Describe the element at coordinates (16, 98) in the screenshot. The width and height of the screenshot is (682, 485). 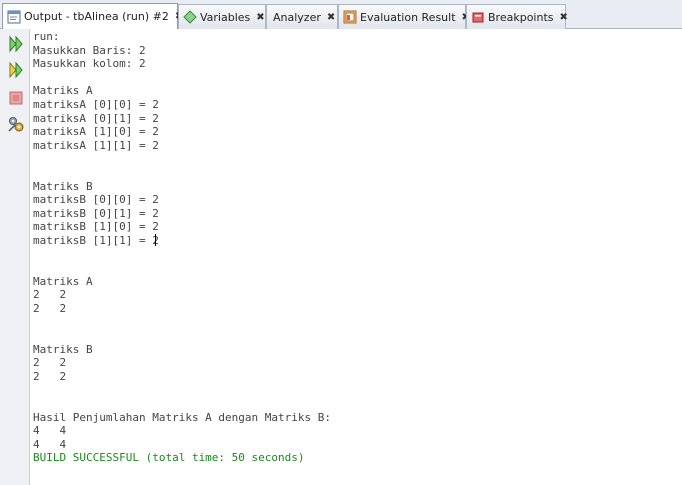
I see `stop-icon` at that location.